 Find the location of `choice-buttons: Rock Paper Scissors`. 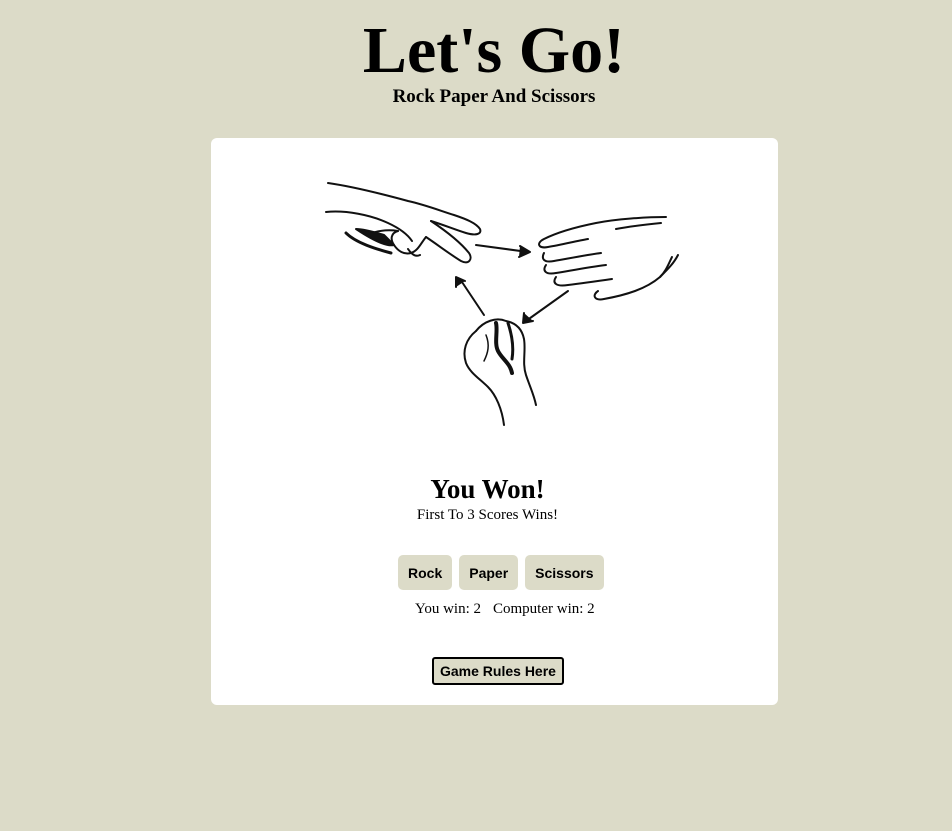

choice-buttons: Rock Paper Scissors is located at coordinates (501, 572).